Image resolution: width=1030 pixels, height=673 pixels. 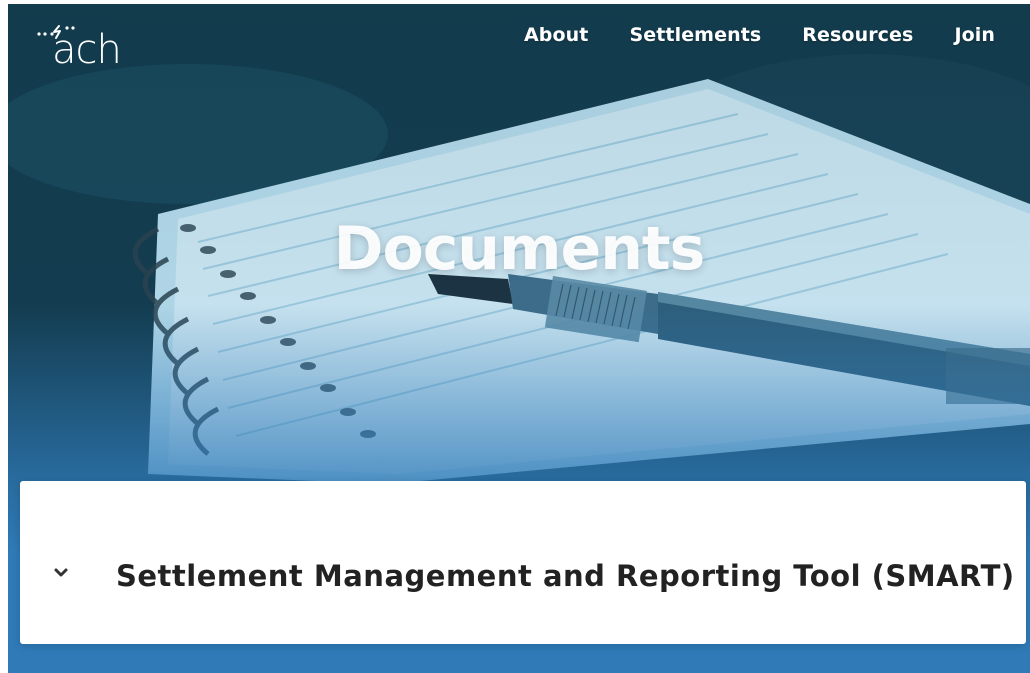 I want to click on brand-logo: ach, so click(x=86, y=50).